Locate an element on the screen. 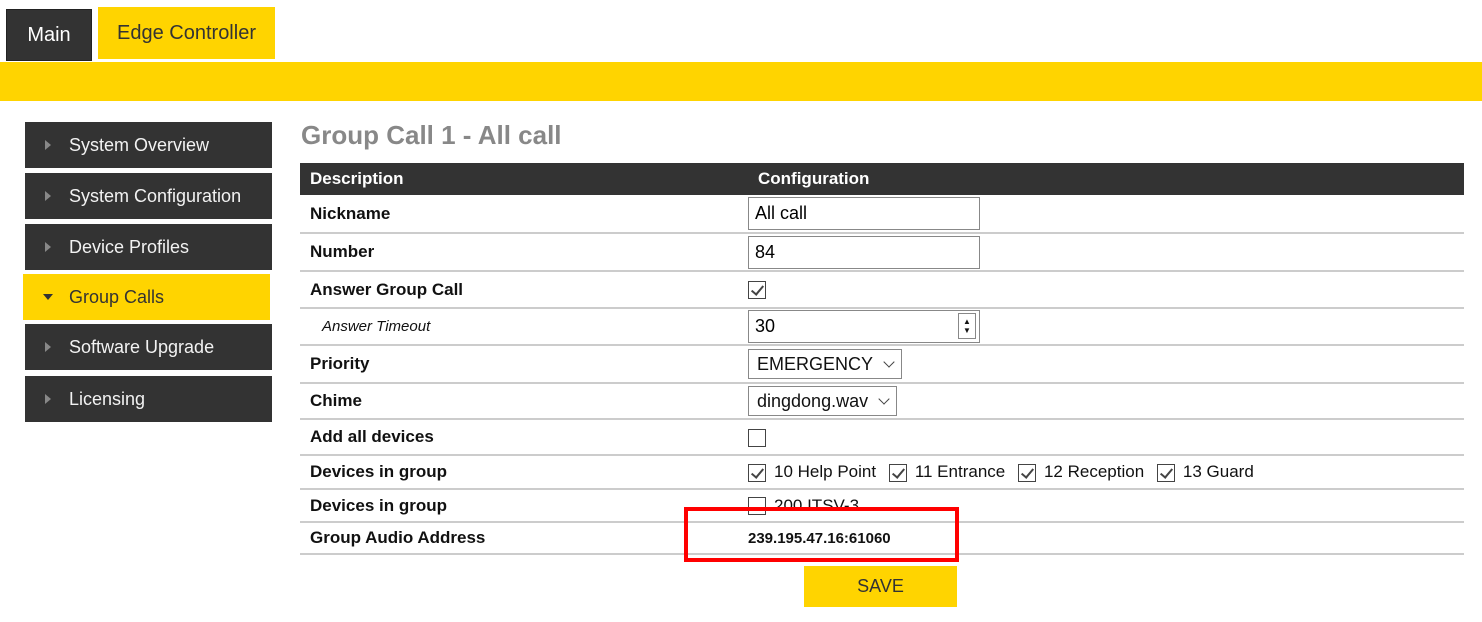 The height and width of the screenshot is (622, 1482). chime-select: dingdong.wav is located at coordinates (823, 401).